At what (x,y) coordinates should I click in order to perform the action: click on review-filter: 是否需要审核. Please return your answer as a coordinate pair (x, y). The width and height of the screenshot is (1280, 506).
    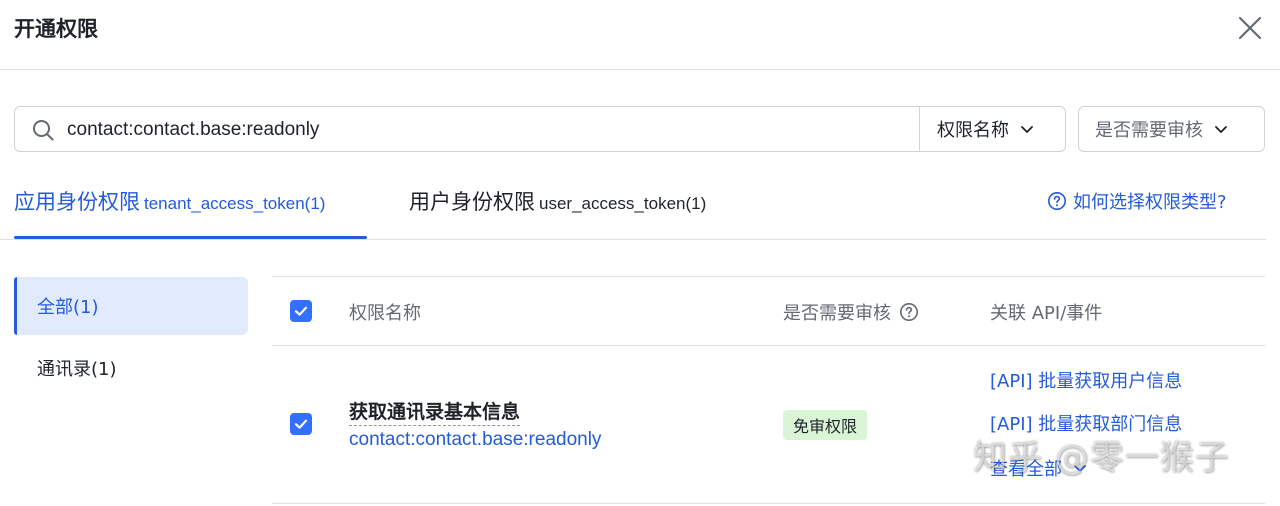
    Looking at the image, I should click on (1171, 129).